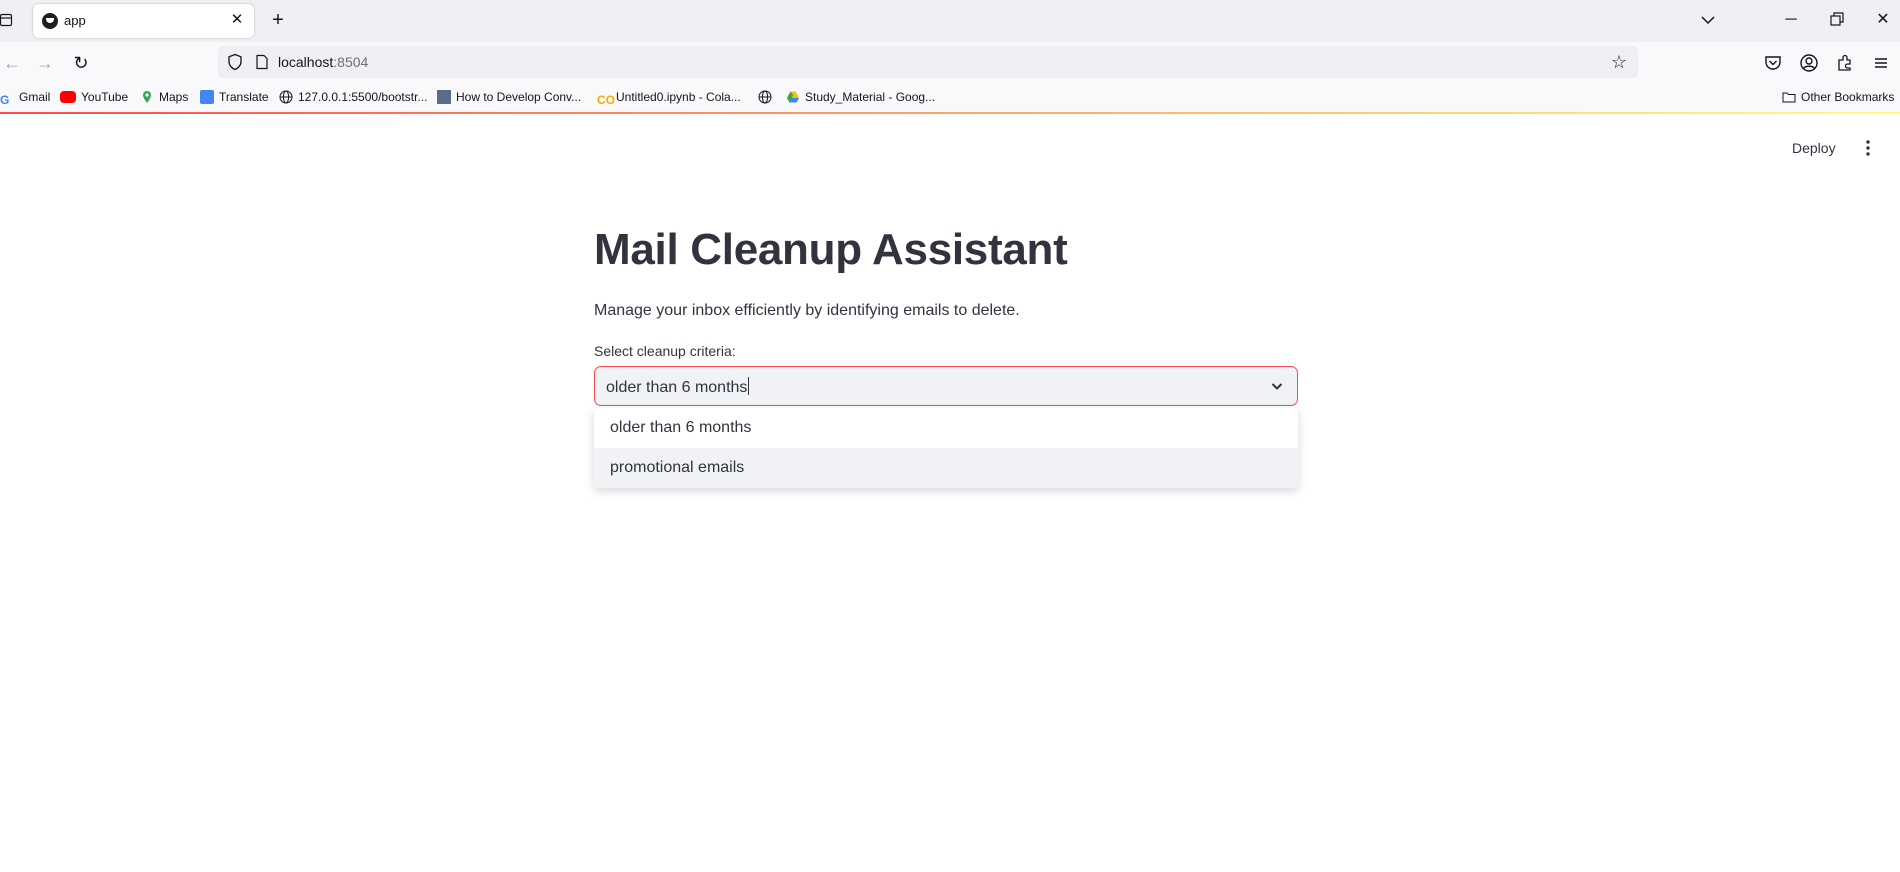 The width and height of the screenshot is (1900, 872). What do you see at coordinates (793, 97) in the screenshot?
I see `google-drive-icon` at bounding box center [793, 97].